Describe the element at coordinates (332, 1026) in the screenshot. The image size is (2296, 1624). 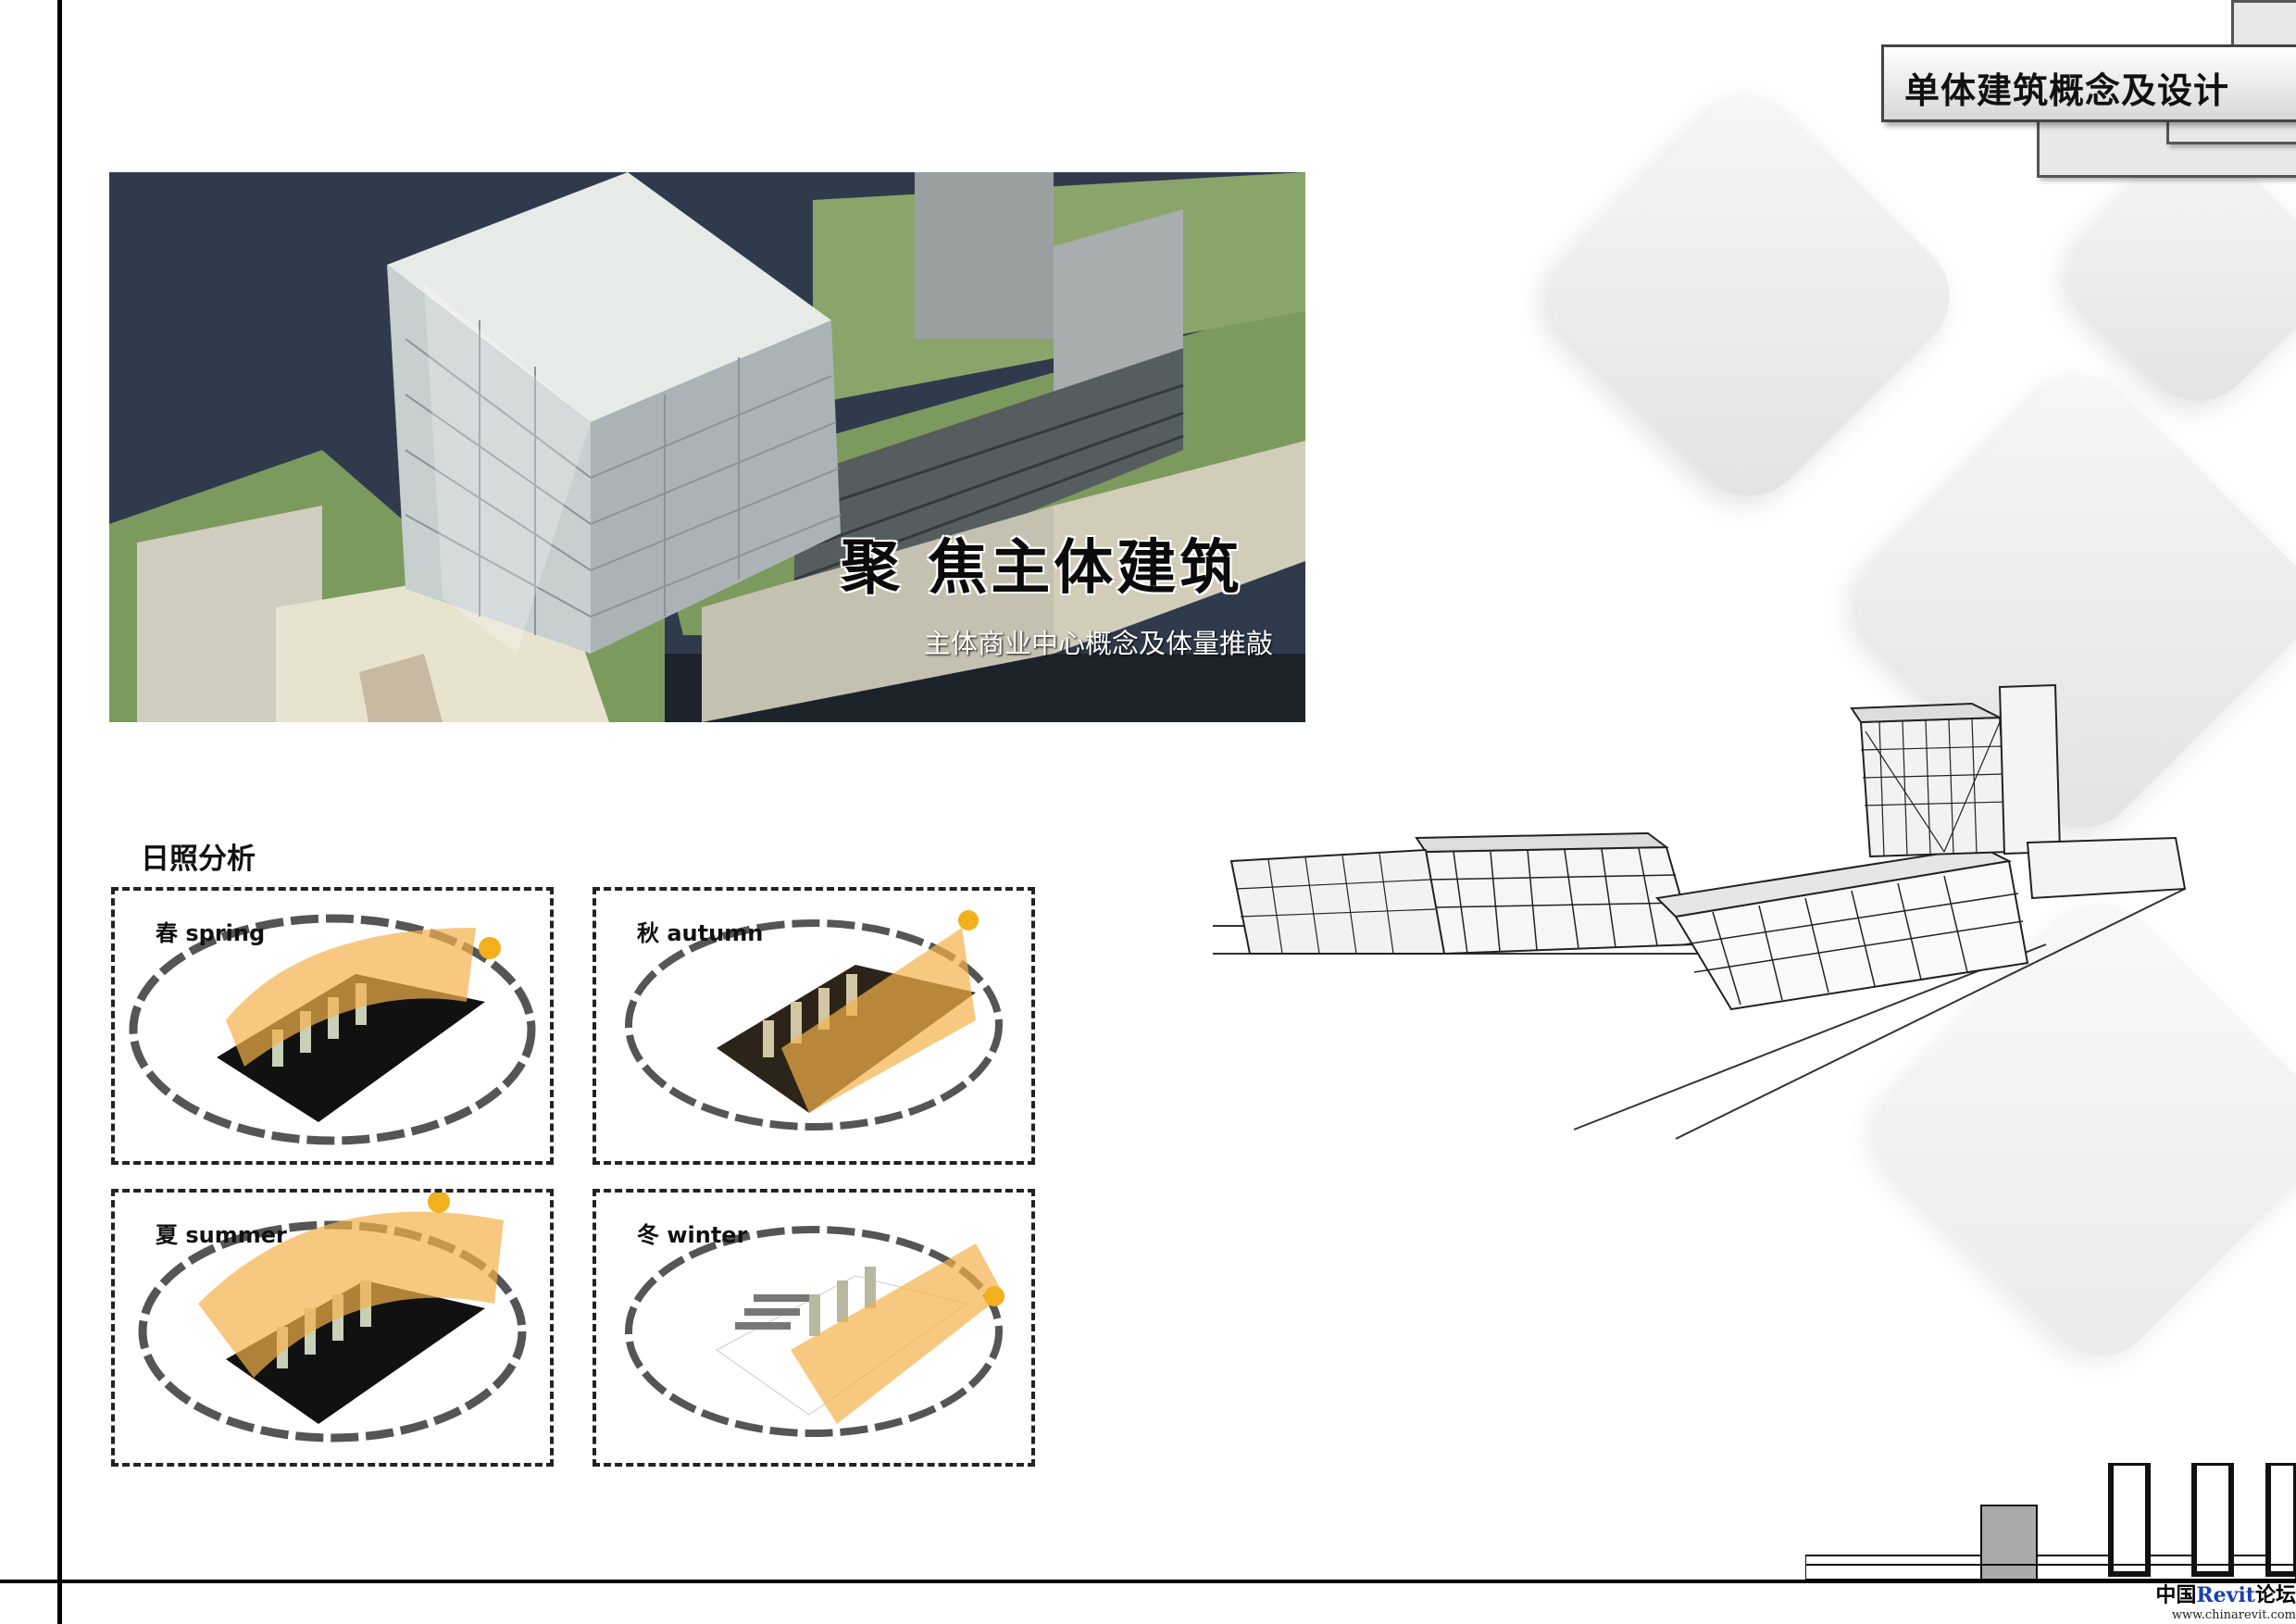
I see `sun-panel-spring: 春 spring` at that location.